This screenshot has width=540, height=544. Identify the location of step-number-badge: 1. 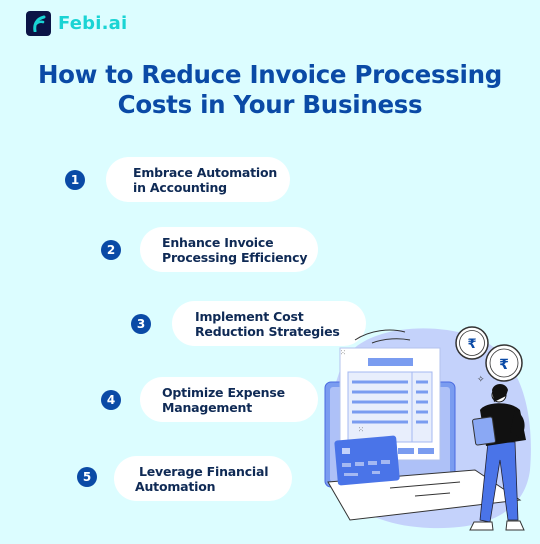
(75, 180).